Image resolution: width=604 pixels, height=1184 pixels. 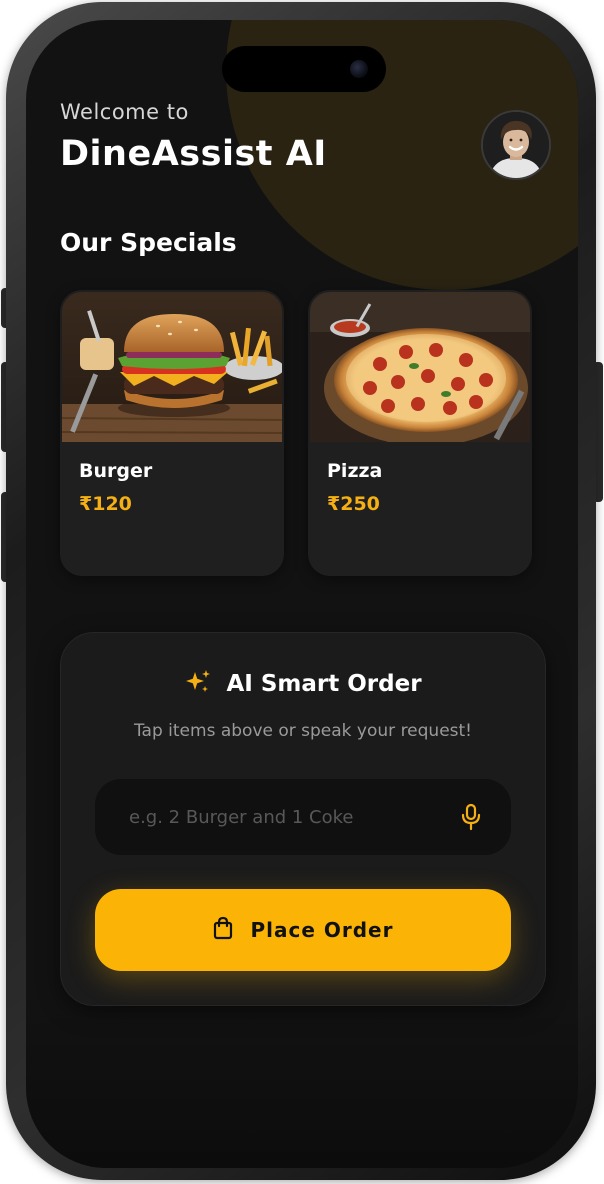 I want to click on user-avatar-icon, so click(x=516, y=145).